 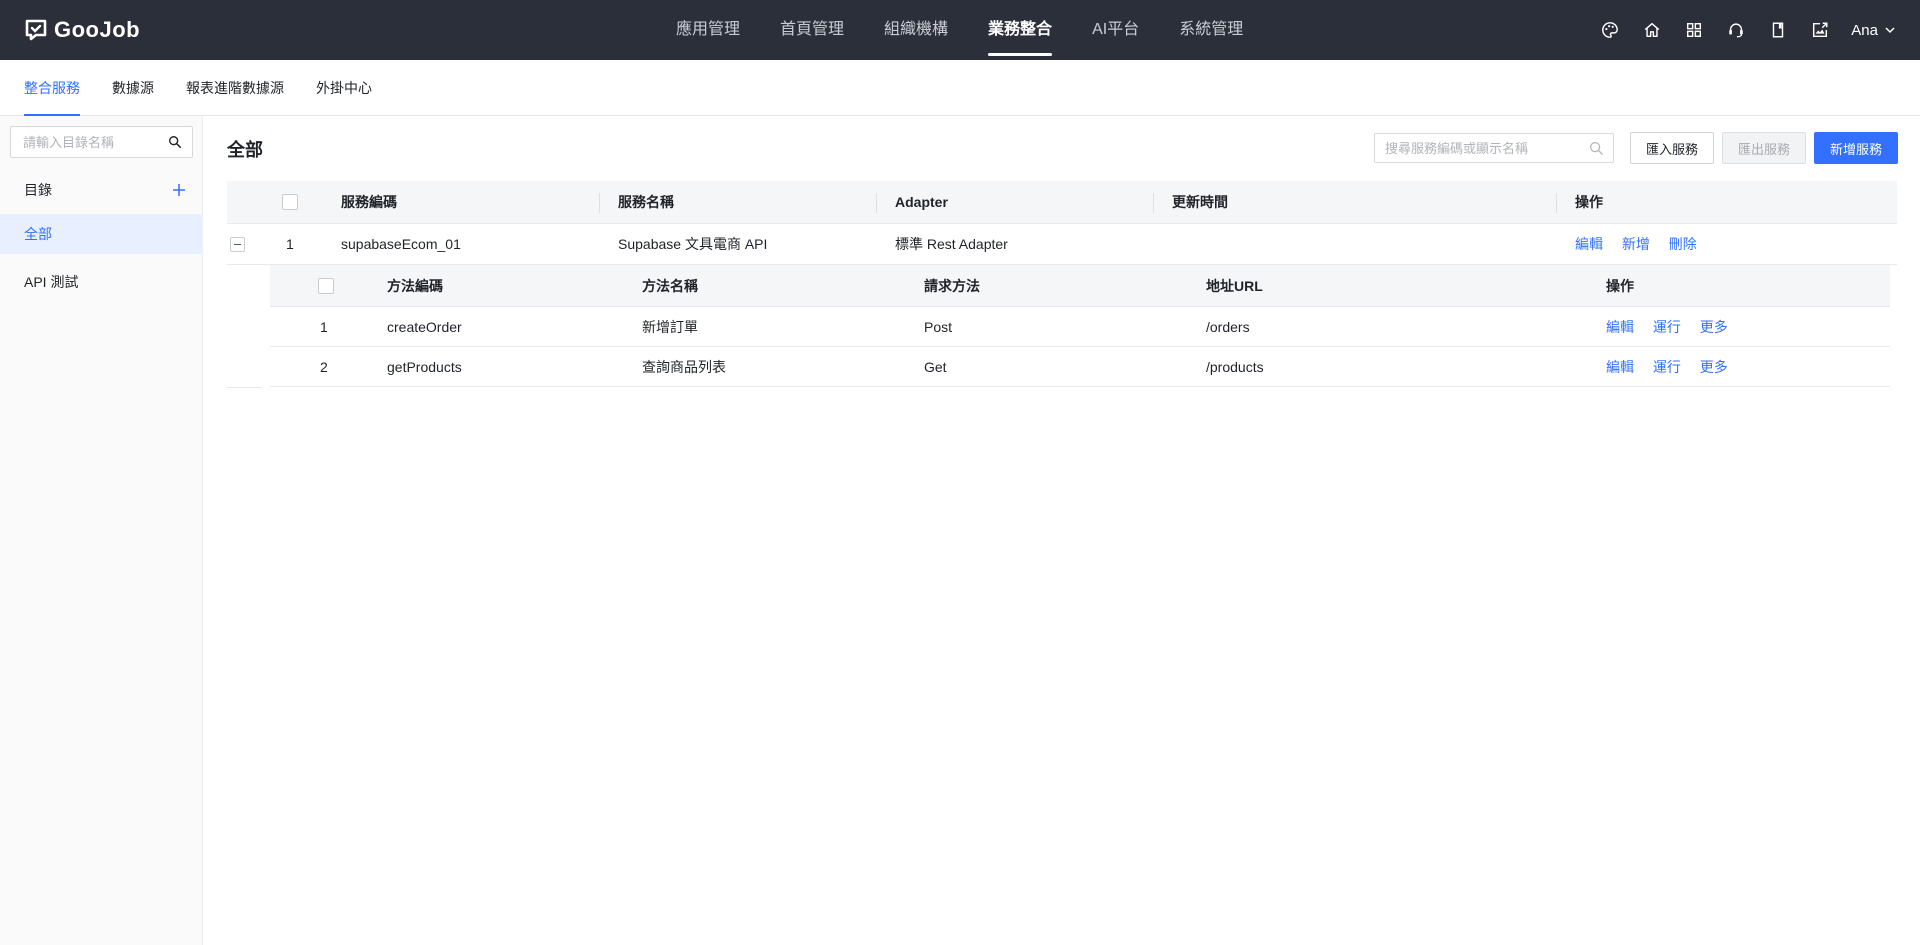 I want to click on table-header: 服務編碼 服務名稱 Adapter 更新時間 操作, so click(x=1062, y=202).